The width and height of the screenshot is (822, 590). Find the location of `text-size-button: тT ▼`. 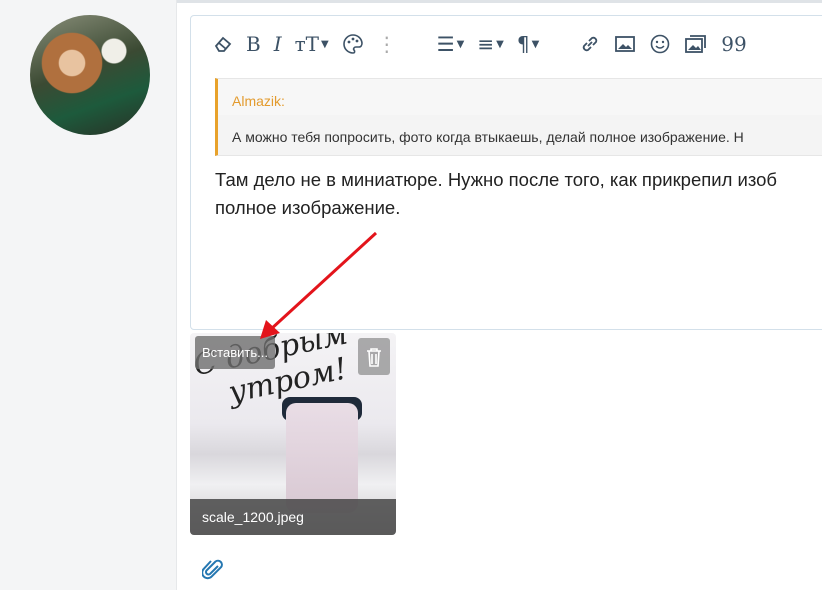

text-size-button: тT ▼ is located at coordinates (312, 44).